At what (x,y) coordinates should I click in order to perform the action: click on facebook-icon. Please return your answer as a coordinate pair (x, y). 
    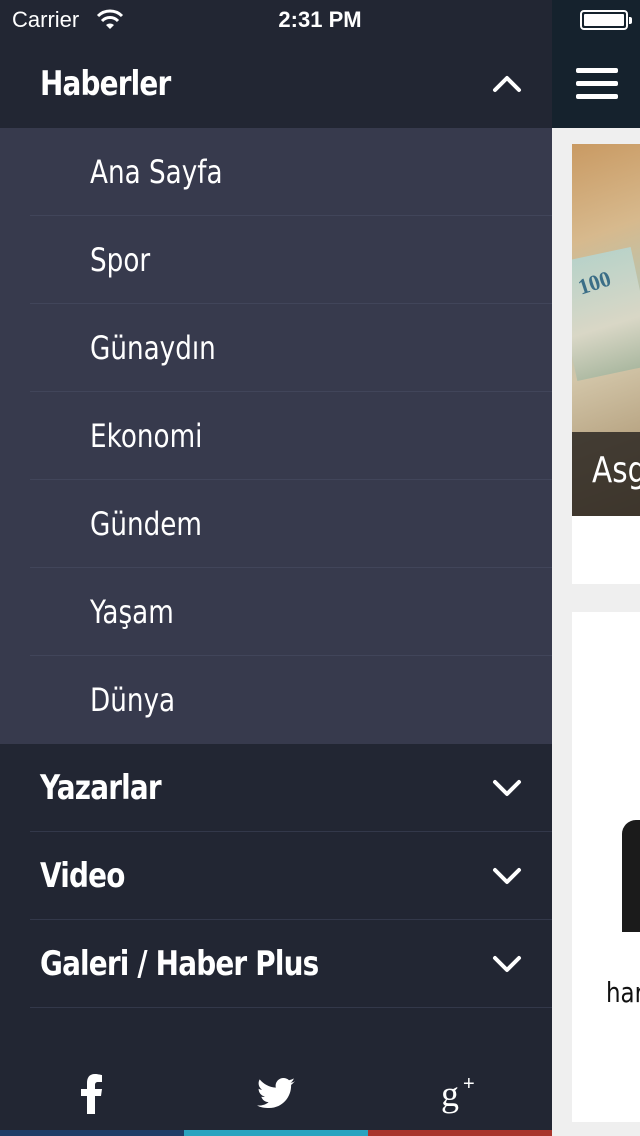
    Looking at the image, I should click on (91, 1094).